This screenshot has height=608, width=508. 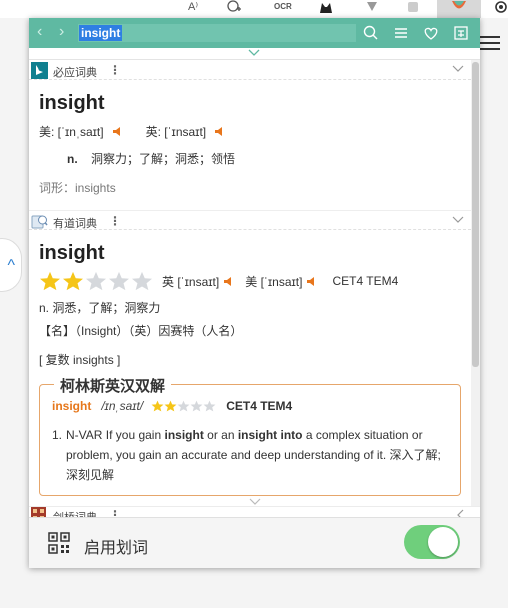 I want to click on definition-text: 洞察力；了解；洞悉；领悟, so click(x=163, y=159).